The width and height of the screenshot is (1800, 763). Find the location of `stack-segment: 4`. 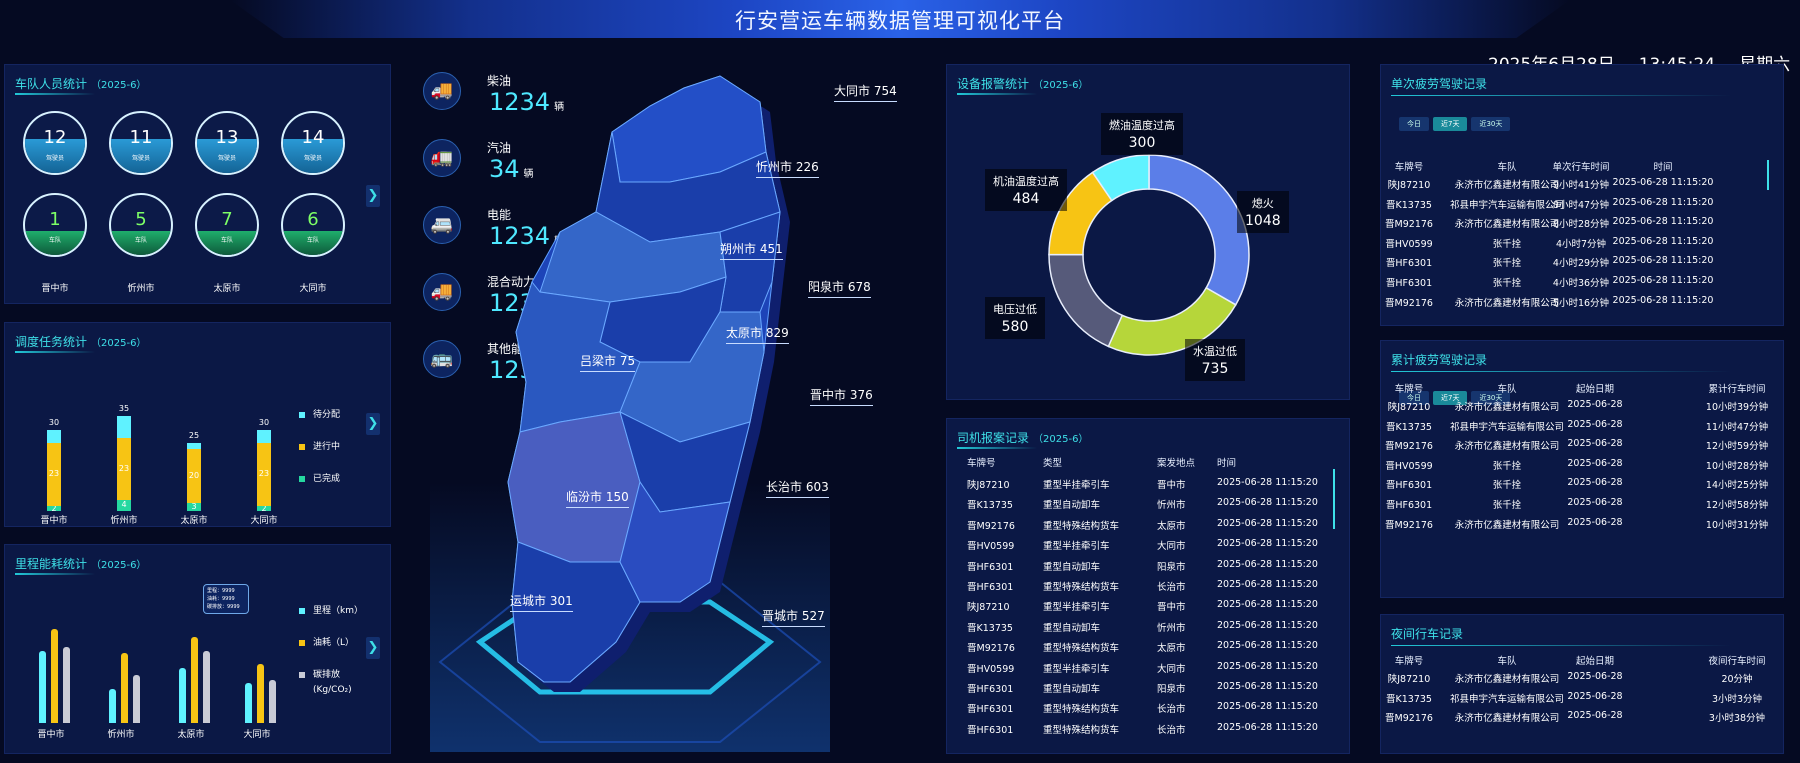

stack-segment: 4 is located at coordinates (124, 505).